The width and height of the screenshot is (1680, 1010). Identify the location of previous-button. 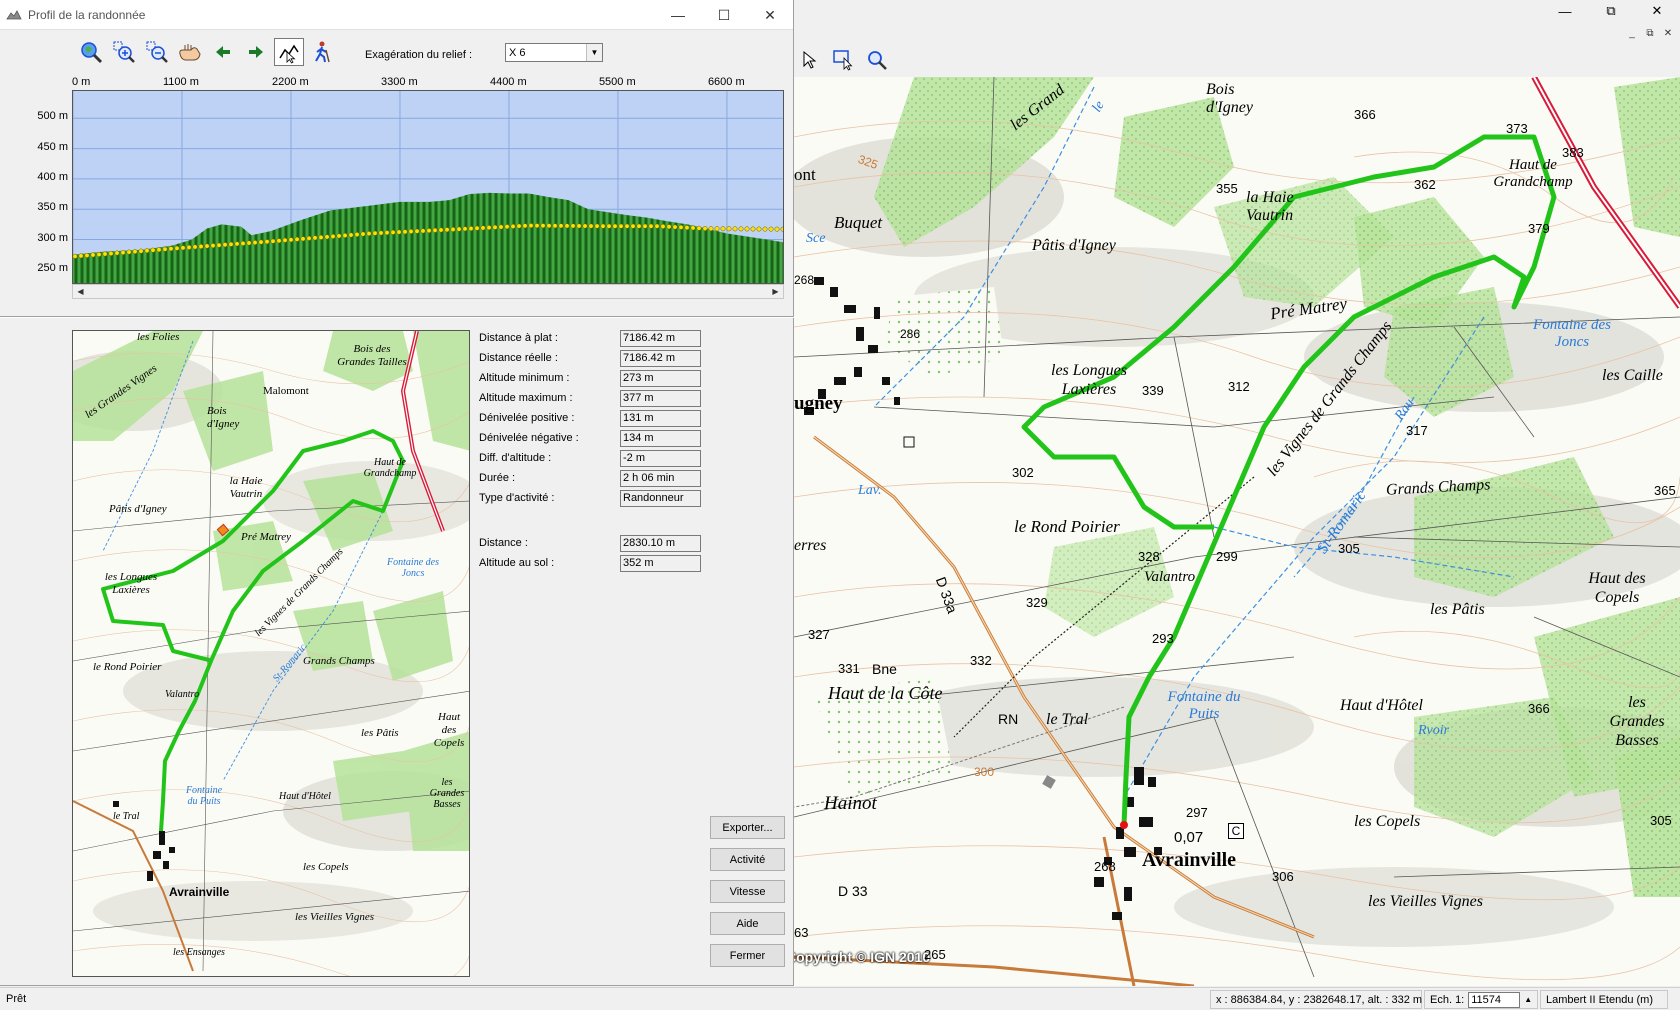
(223, 52).